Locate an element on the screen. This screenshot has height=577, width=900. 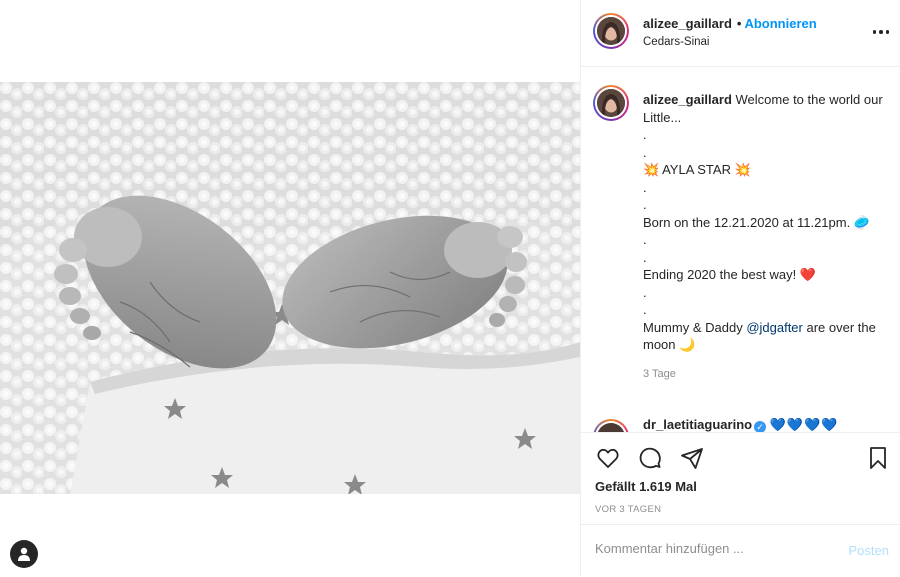
save-button is located at coordinates (878, 458).